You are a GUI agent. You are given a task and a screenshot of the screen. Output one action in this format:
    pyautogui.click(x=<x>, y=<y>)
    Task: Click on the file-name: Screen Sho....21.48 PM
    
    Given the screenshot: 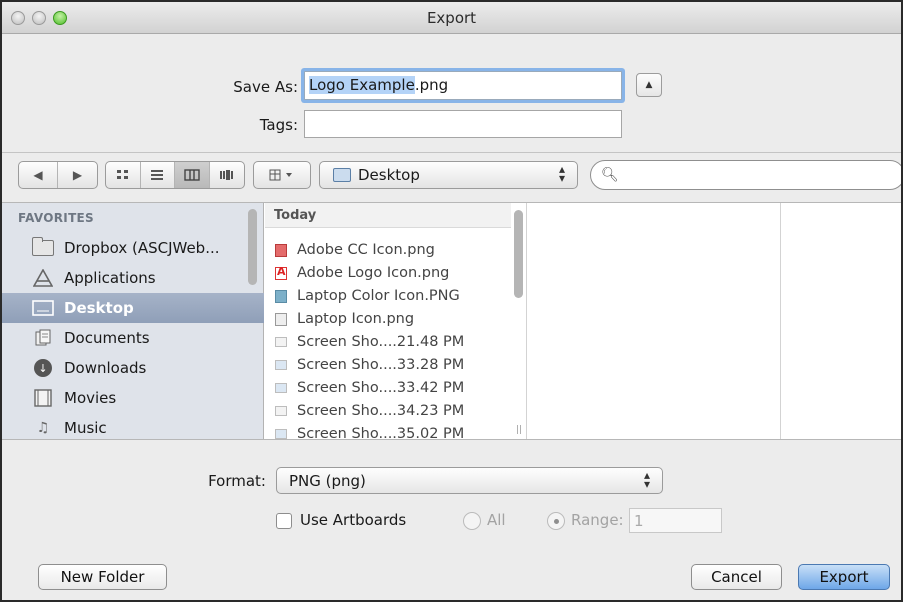 What is the action you would take?
    pyautogui.click(x=381, y=342)
    